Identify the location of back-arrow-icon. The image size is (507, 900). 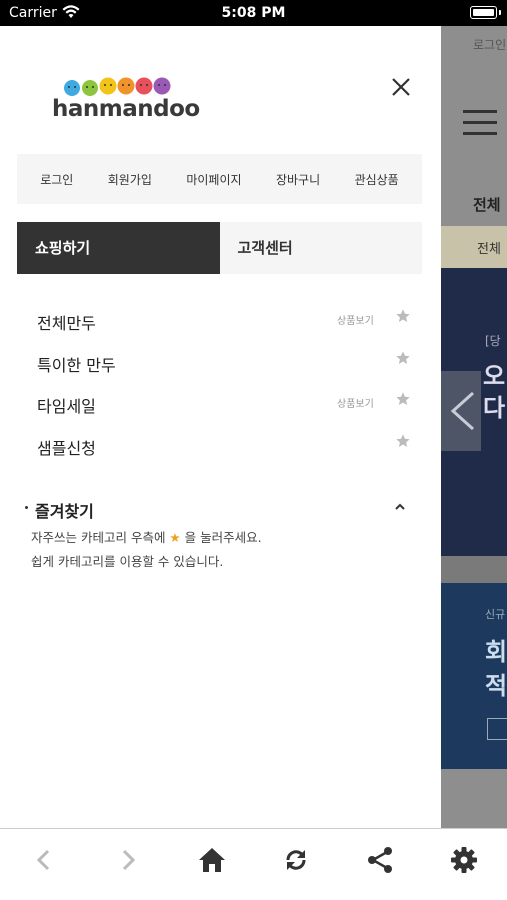
(43, 860).